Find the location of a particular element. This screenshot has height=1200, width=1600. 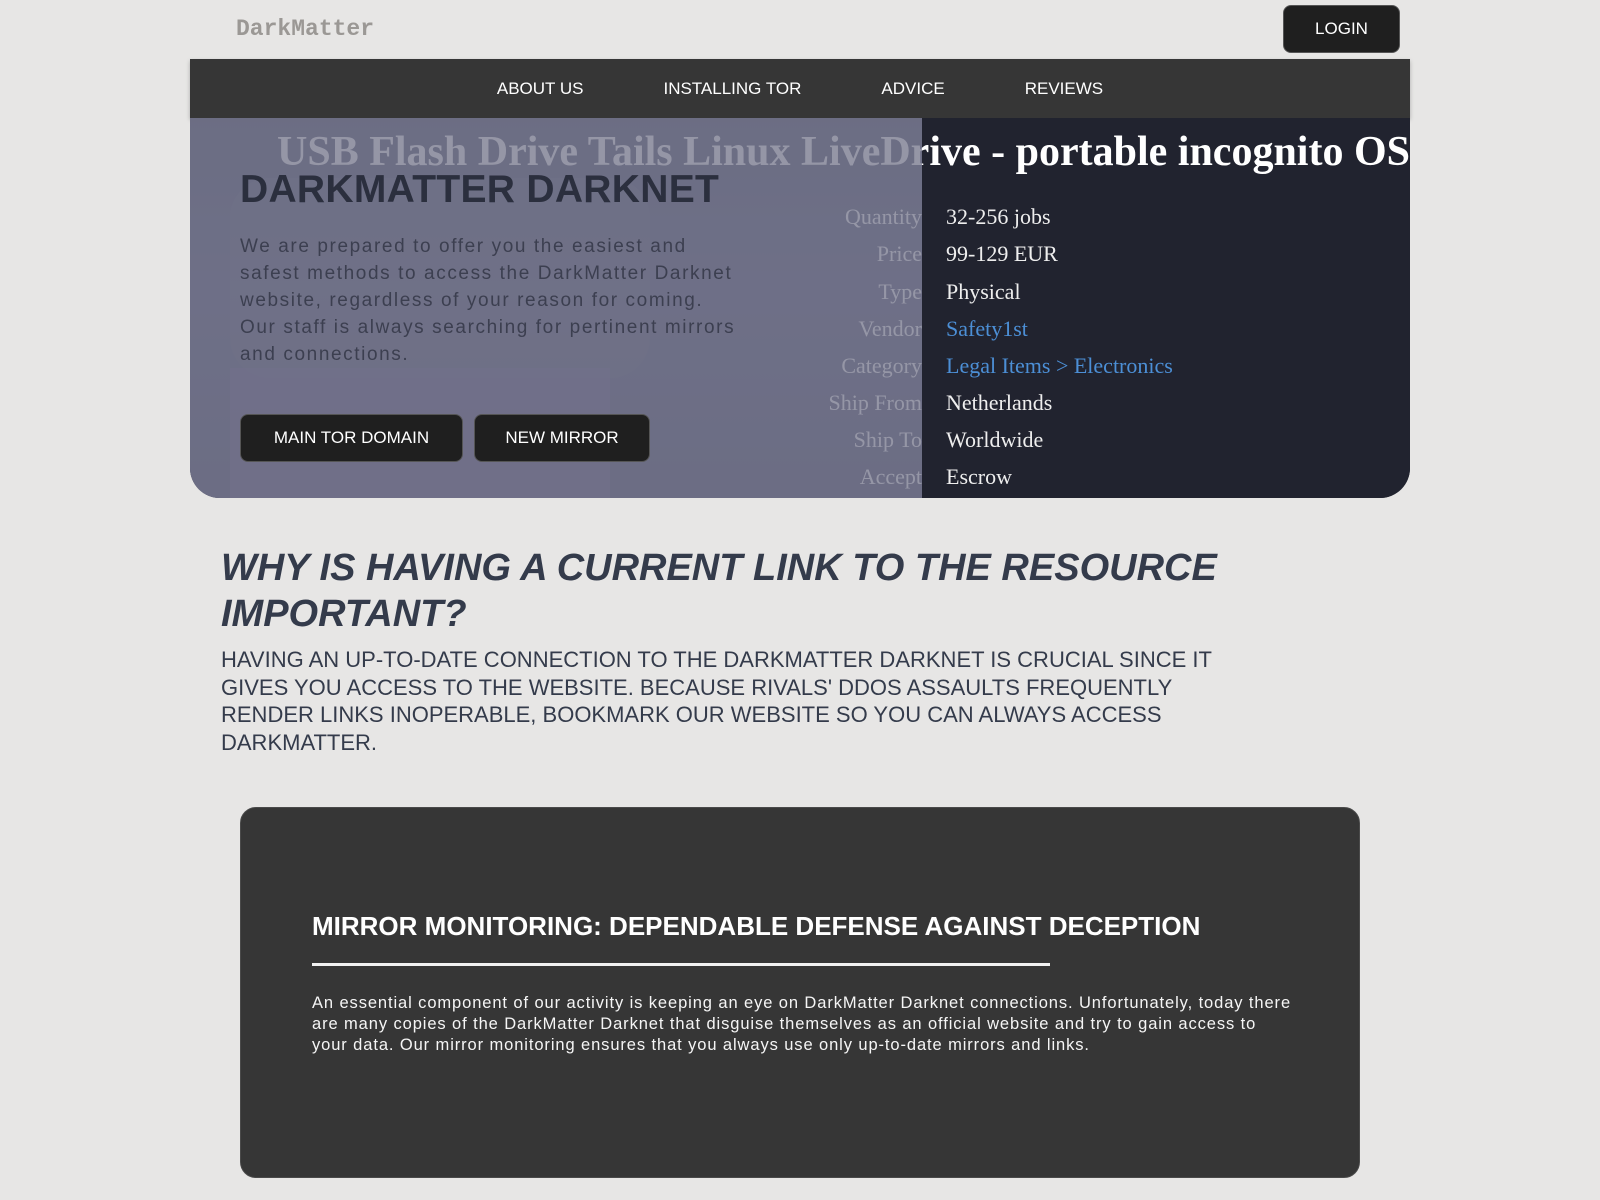

spec-value: 99-129 EUR is located at coordinates (1002, 253).